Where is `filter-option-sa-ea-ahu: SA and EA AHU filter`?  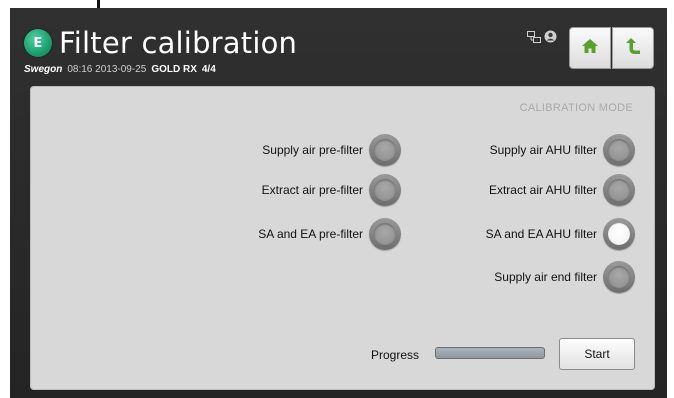 filter-option-sa-ea-ahu: SA and EA AHU filter is located at coordinates (560, 234).